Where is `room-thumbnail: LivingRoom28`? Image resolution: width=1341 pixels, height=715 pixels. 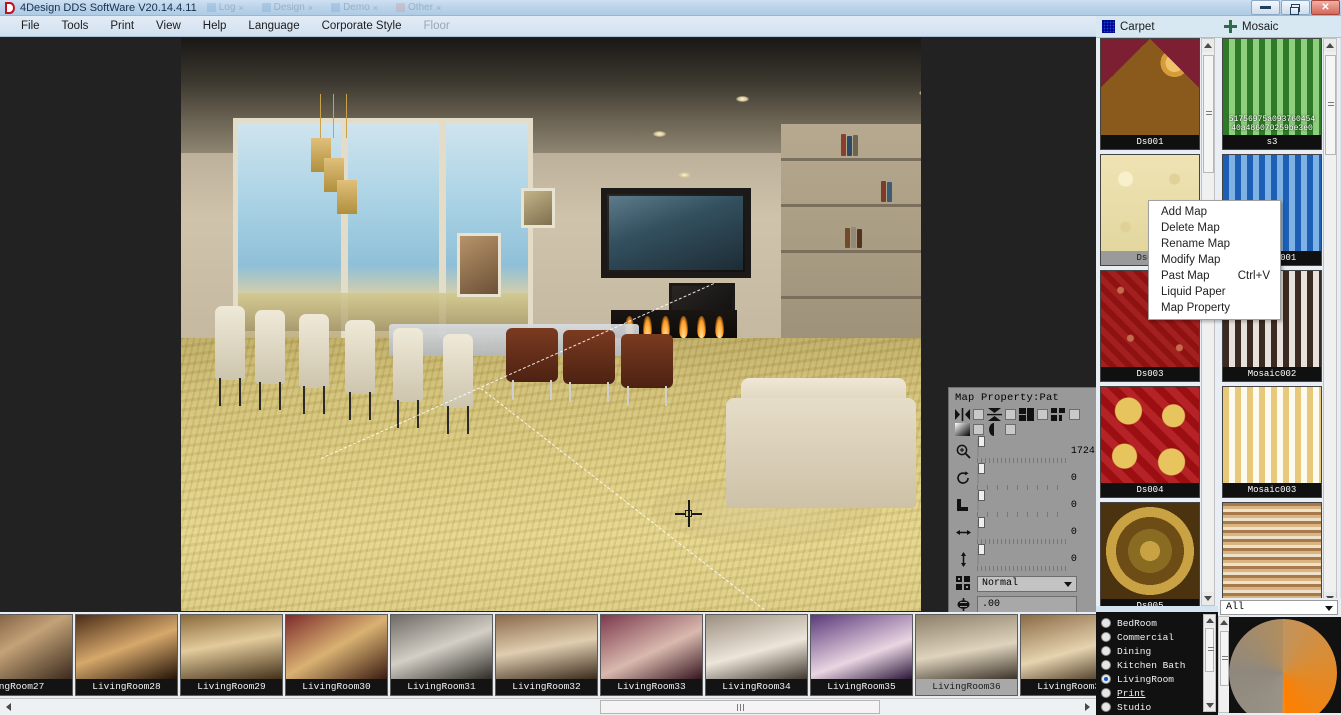
room-thumbnail: LivingRoom28 is located at coordinates (126, 655).